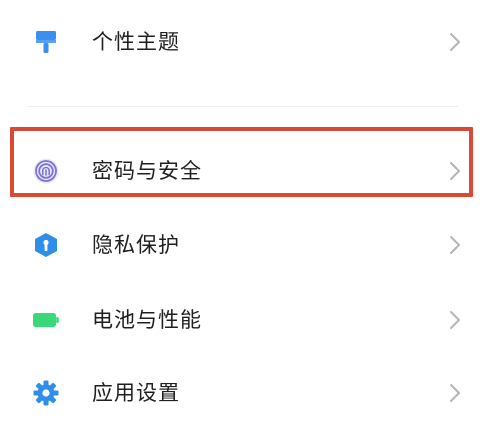 Image resolution: width=486 pixels, height=421 pixels. I want to click on settings-item-label: 电池与性能, so click(147, 320).